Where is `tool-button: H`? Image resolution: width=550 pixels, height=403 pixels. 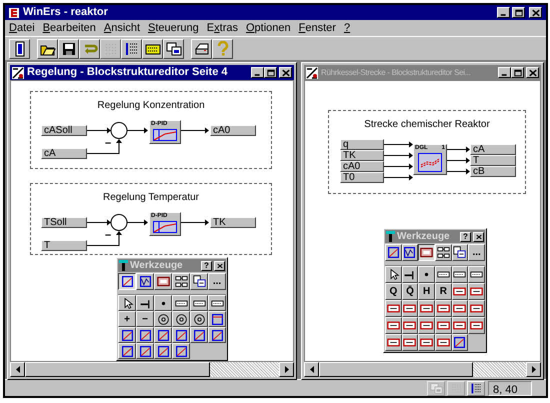 tool-button: H is located at coordinates (426, 291).